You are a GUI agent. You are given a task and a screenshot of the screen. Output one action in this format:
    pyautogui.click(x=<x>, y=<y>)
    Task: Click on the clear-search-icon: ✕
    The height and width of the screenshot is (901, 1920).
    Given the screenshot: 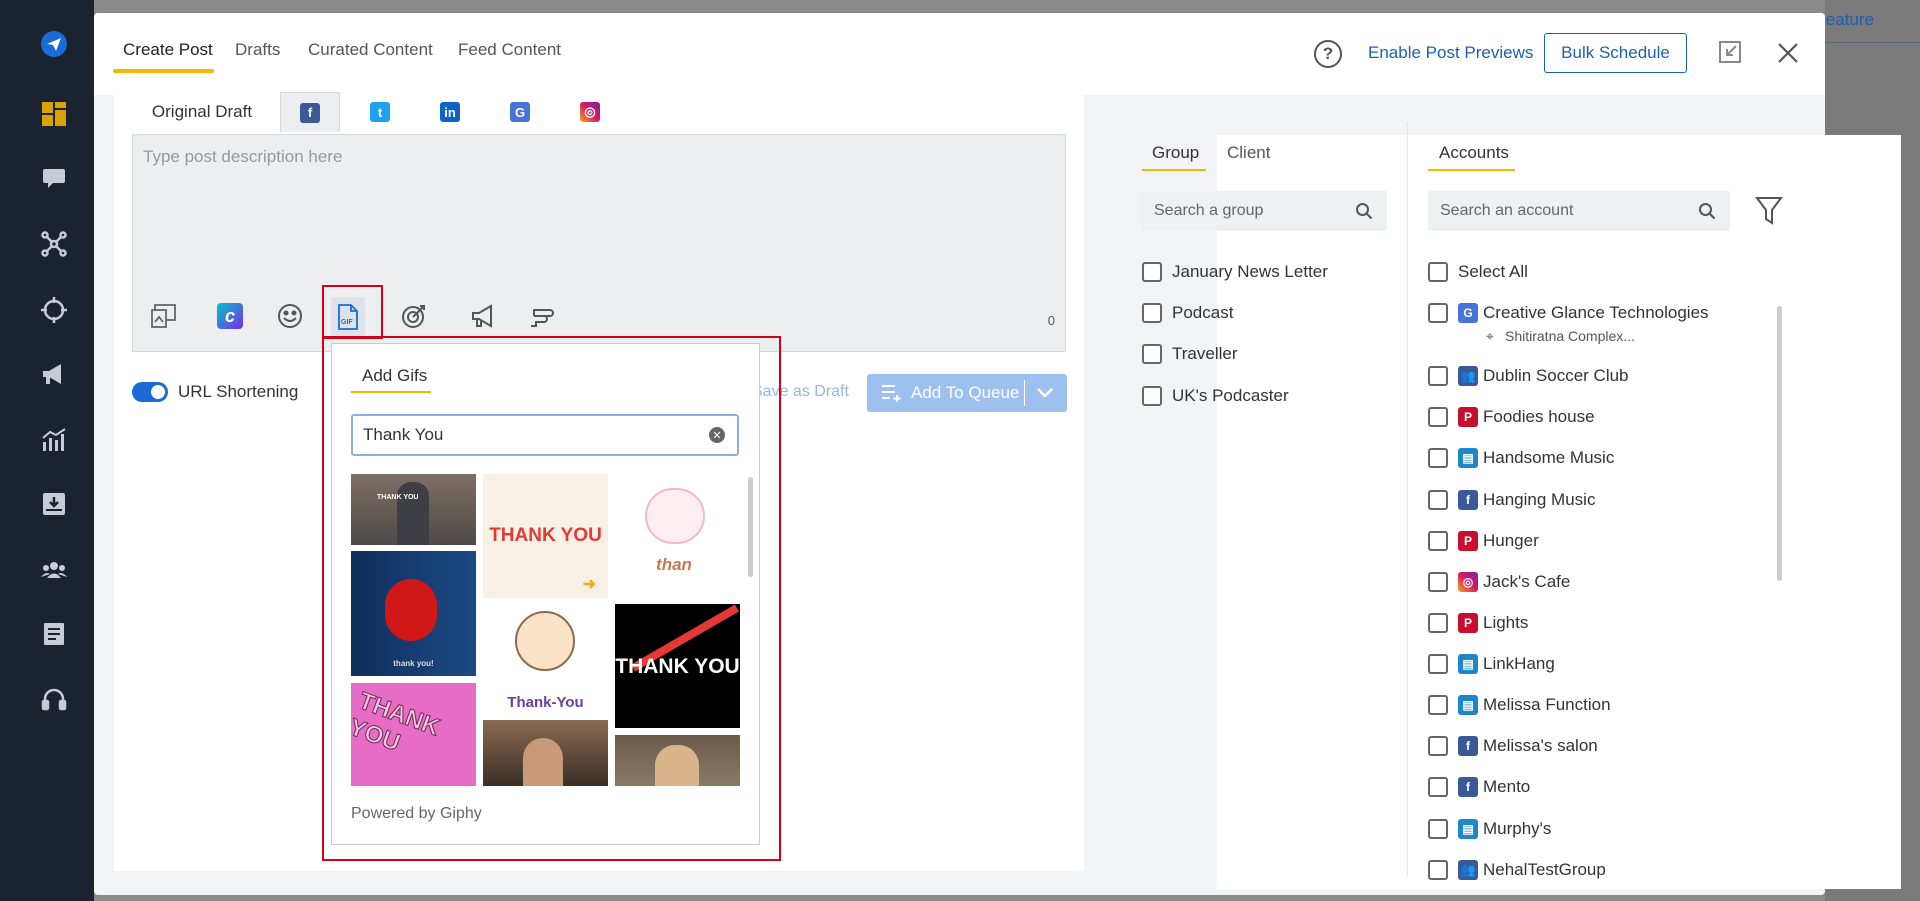 What is the action you would take?
    pyautogui.click(x=717, y=435)
    